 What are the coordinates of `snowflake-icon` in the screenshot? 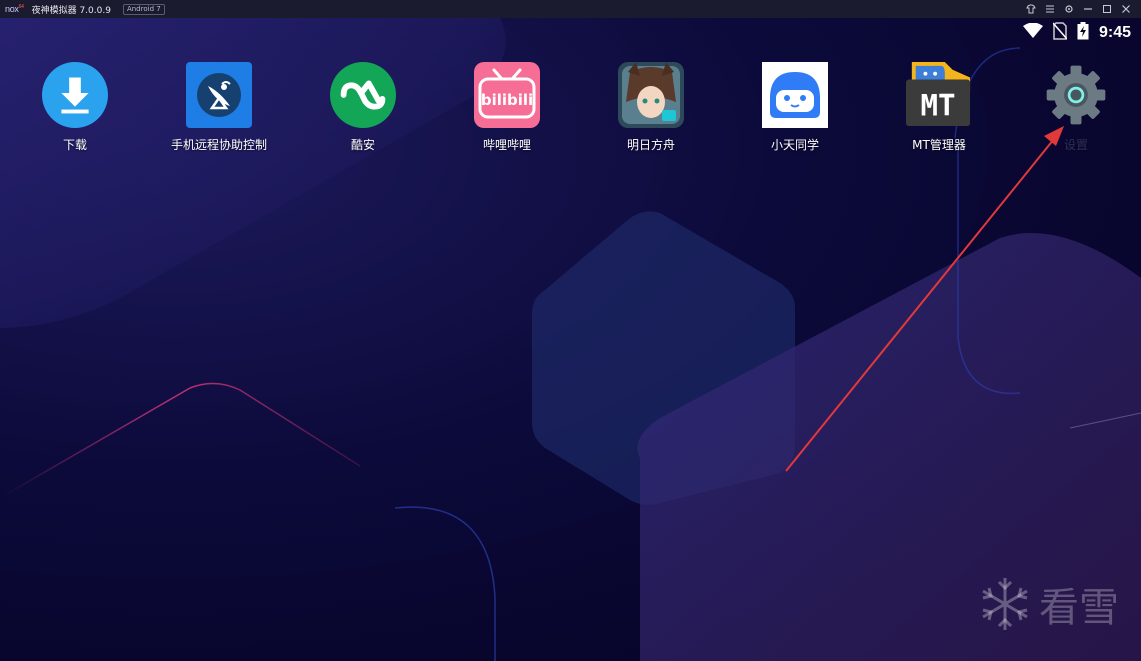 It's located at (1005, 604).